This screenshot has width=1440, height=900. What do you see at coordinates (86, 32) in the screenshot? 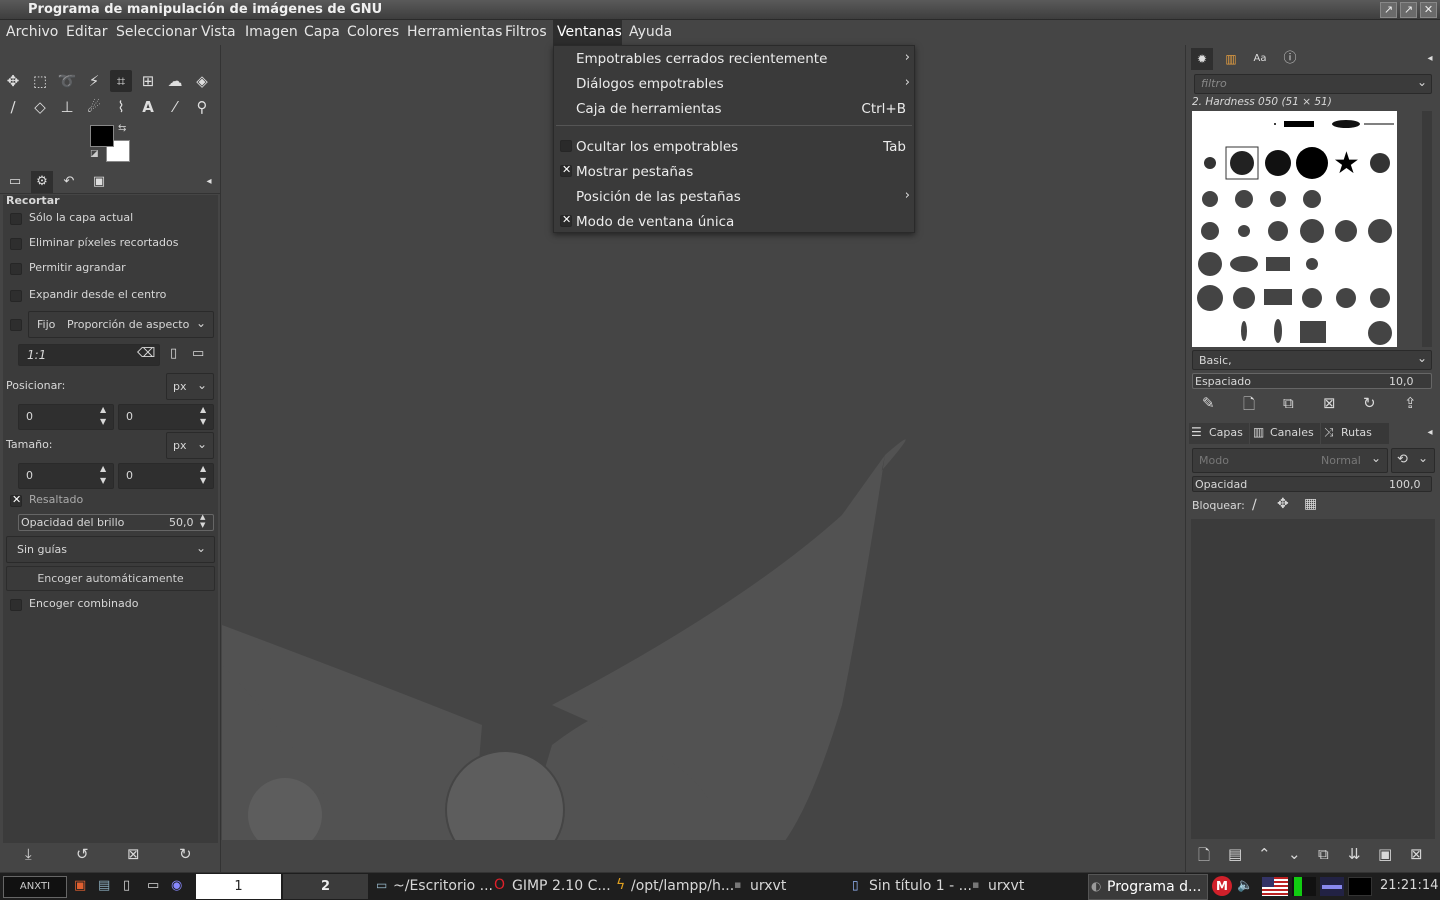
I see `menu-editar: Editar` at bounding box center [86, 32].